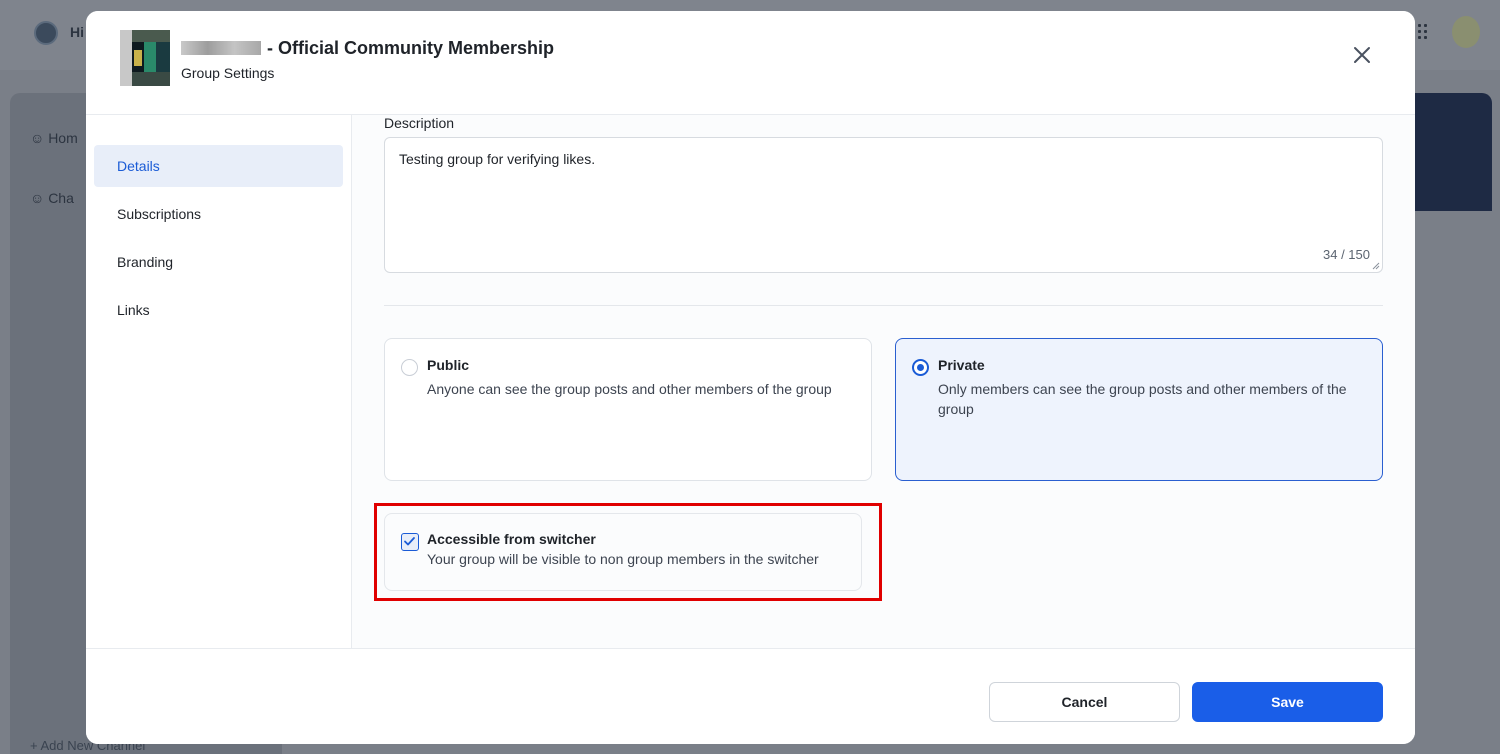  I want to click on radio-selected-dot, so click(920, 367).